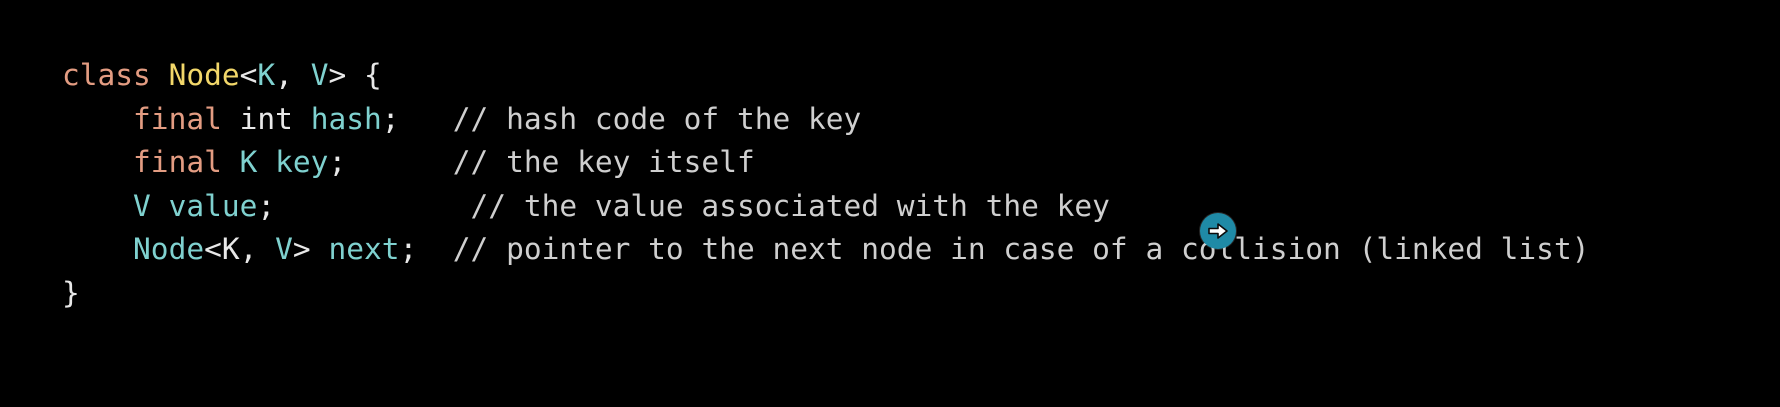 The image size is (1780, 407). What do you see at coordinates (169, 249) in the screenshot?
I see `type-node: Node` at bounding box center [169, 249].